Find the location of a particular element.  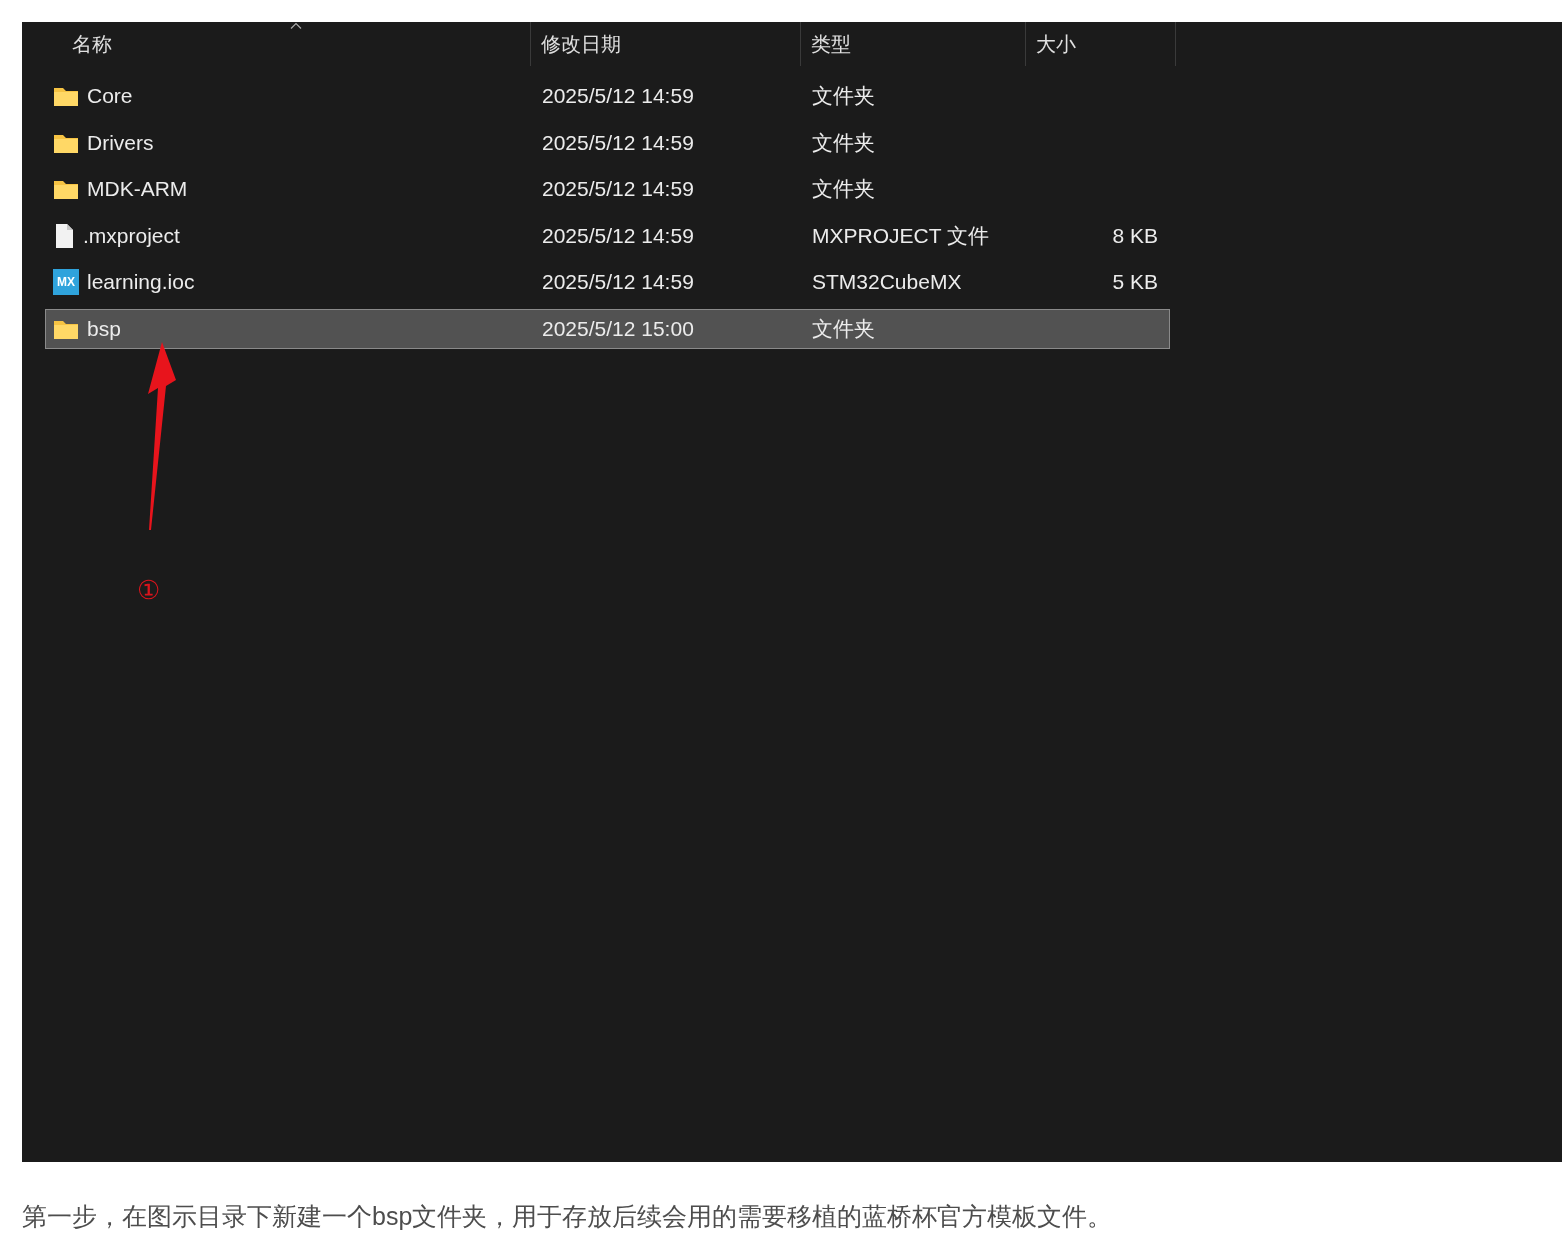

column-header: 类型 is located at coordinates (913, 44).